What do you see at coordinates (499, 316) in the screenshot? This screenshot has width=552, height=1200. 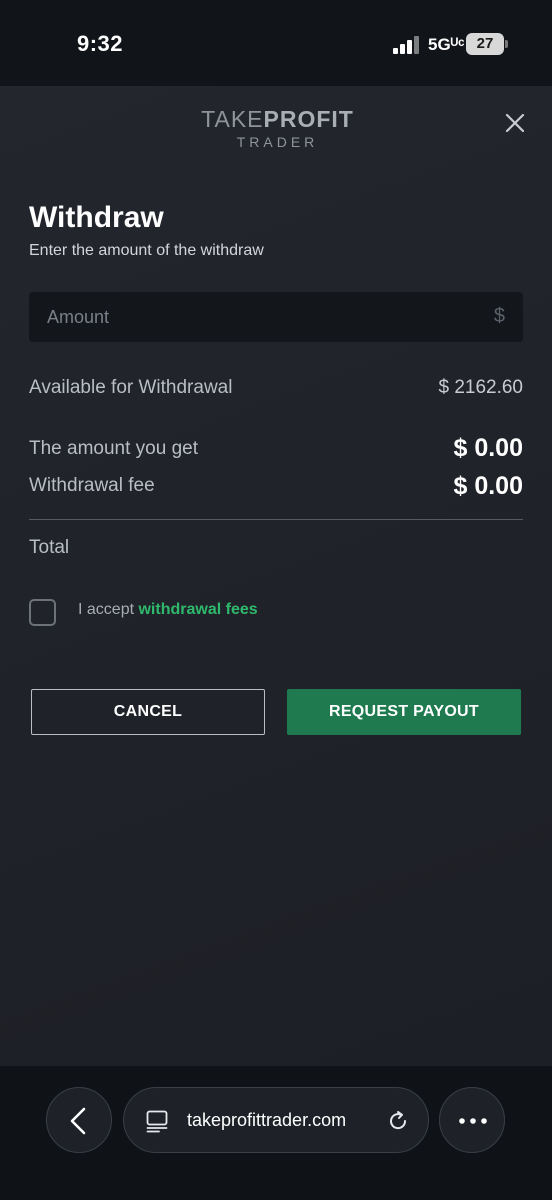 I see `currency-symbol: $` at bounding box center [499, 316].